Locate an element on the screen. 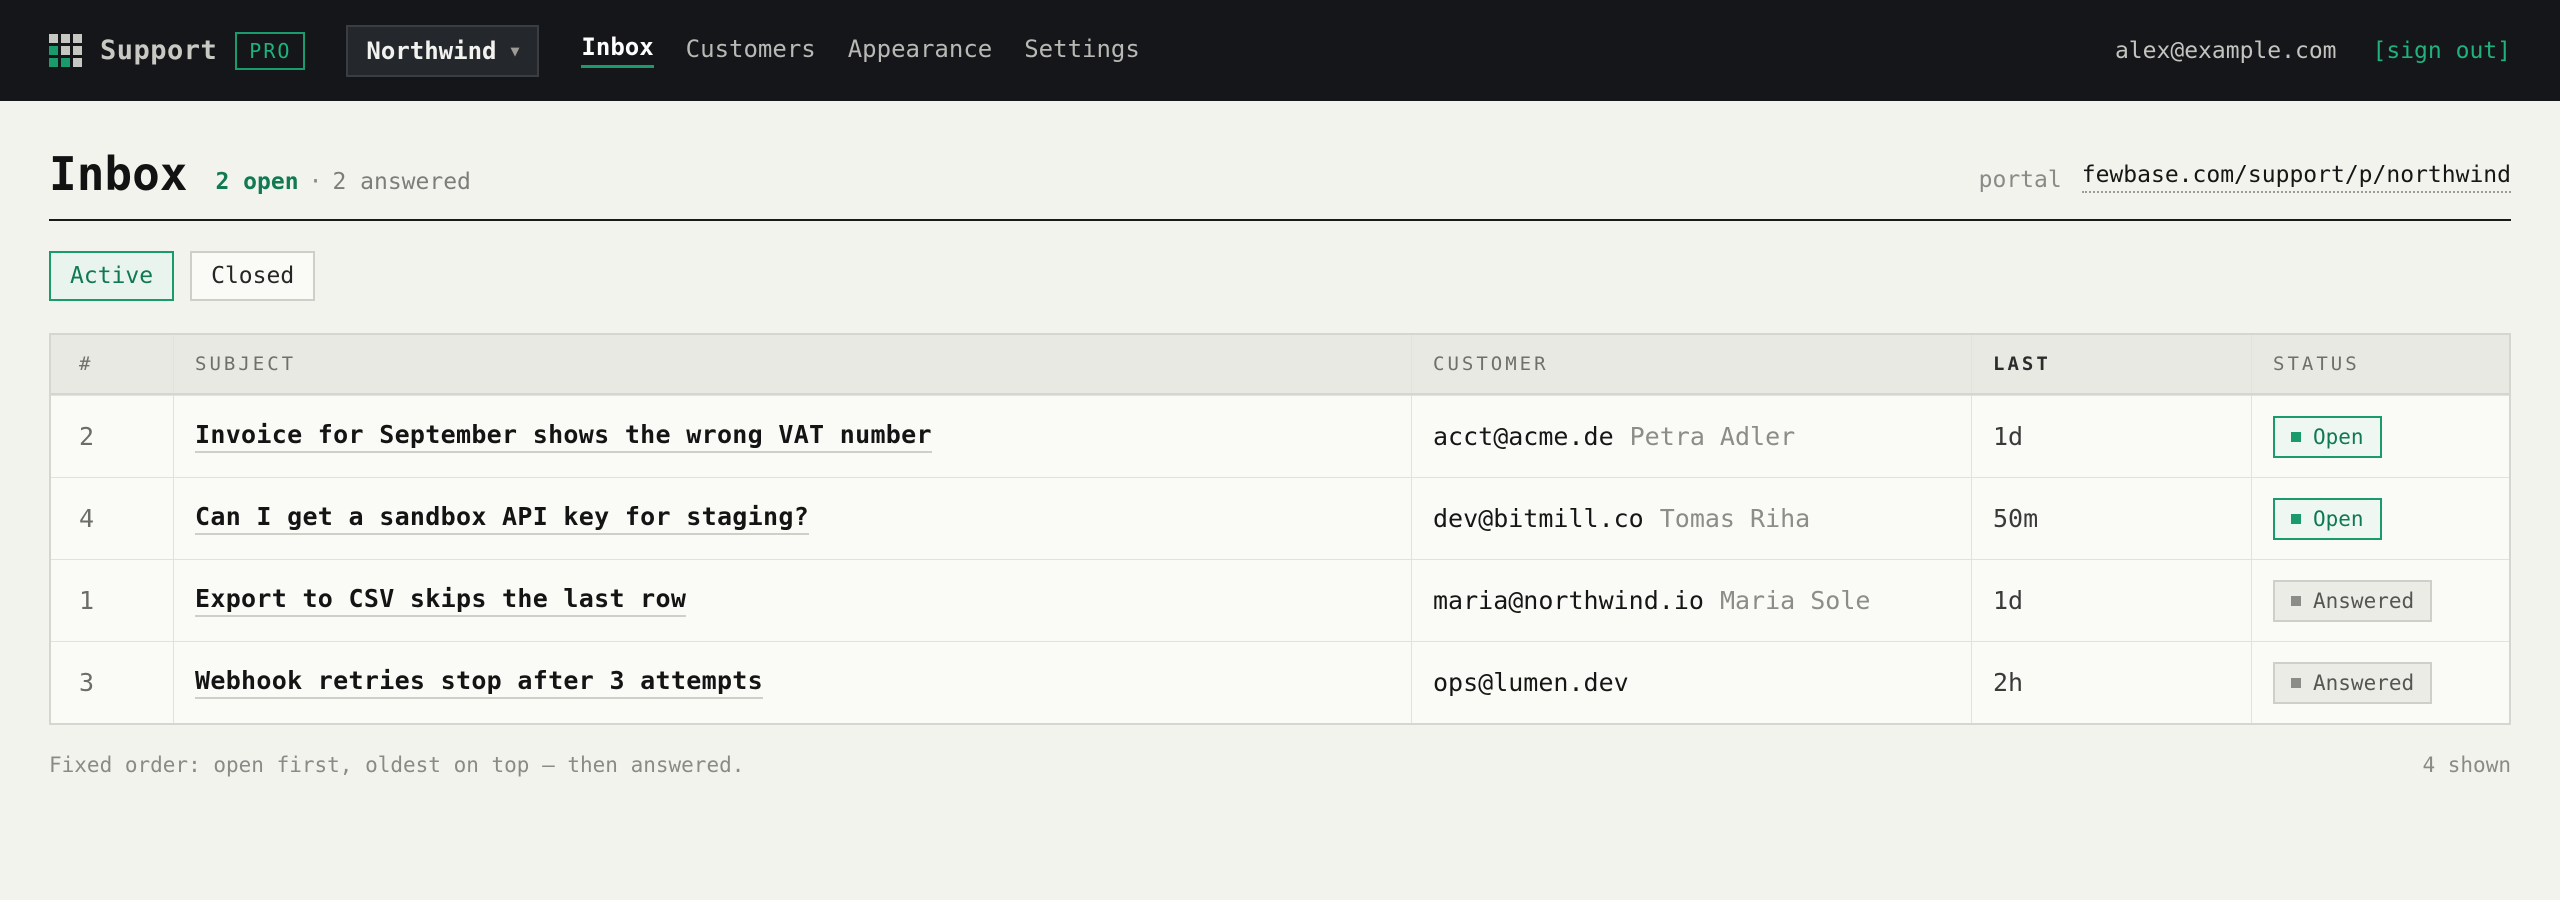 The height and width of the screenshot is (900, 2560). tab-active: Active is located at coordinates (112, 276).